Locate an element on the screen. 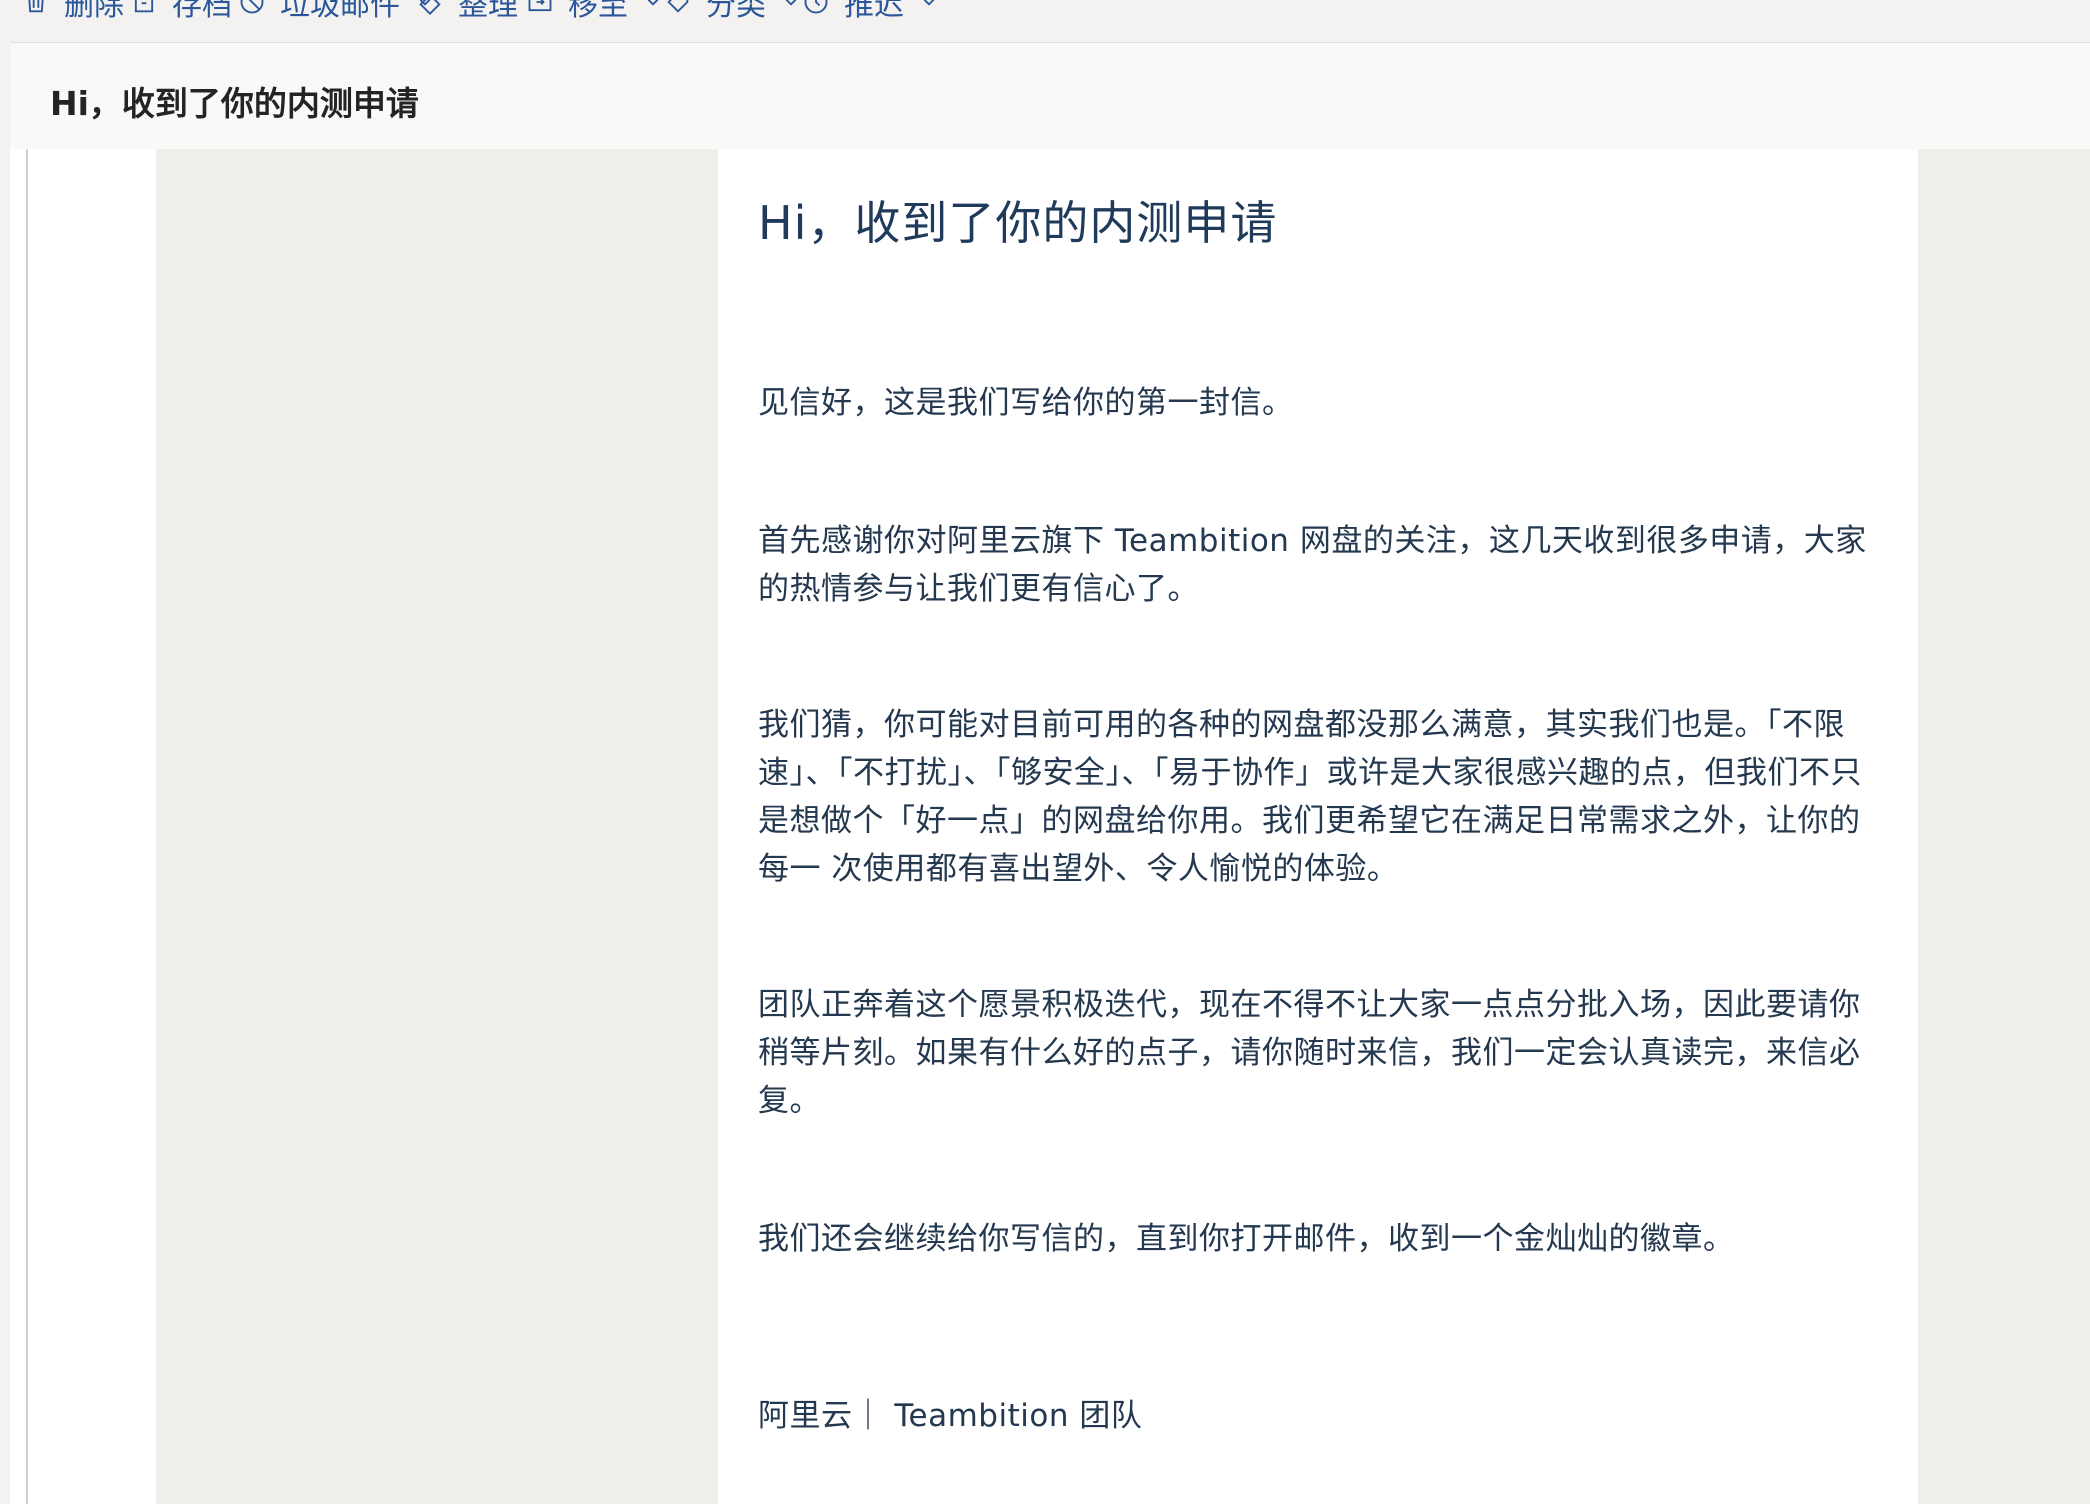 The image size is (2090, 1504). categorize-button: 分类 is located at coordinates (731, 11).